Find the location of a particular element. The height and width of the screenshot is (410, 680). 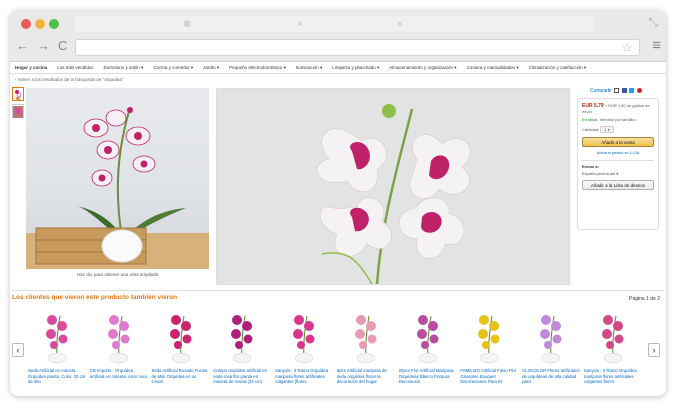

quantity-select: 1 ▾ is located at coordinates (607, 129).